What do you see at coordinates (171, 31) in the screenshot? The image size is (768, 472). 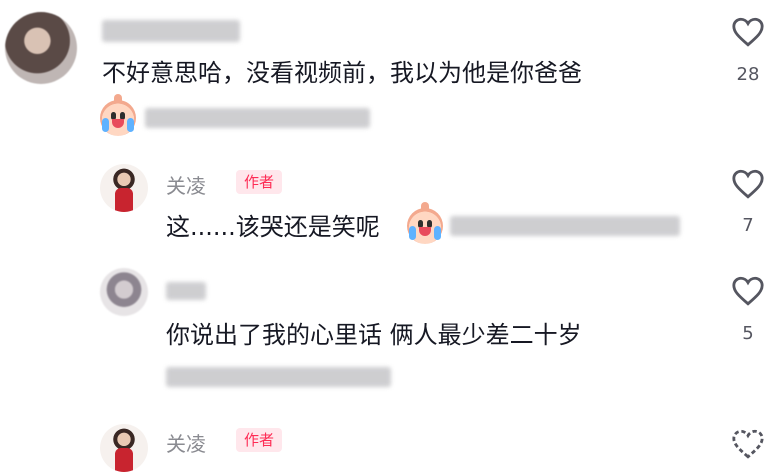 I see `commenter-name-blurred` at bounding box center [171, 31].